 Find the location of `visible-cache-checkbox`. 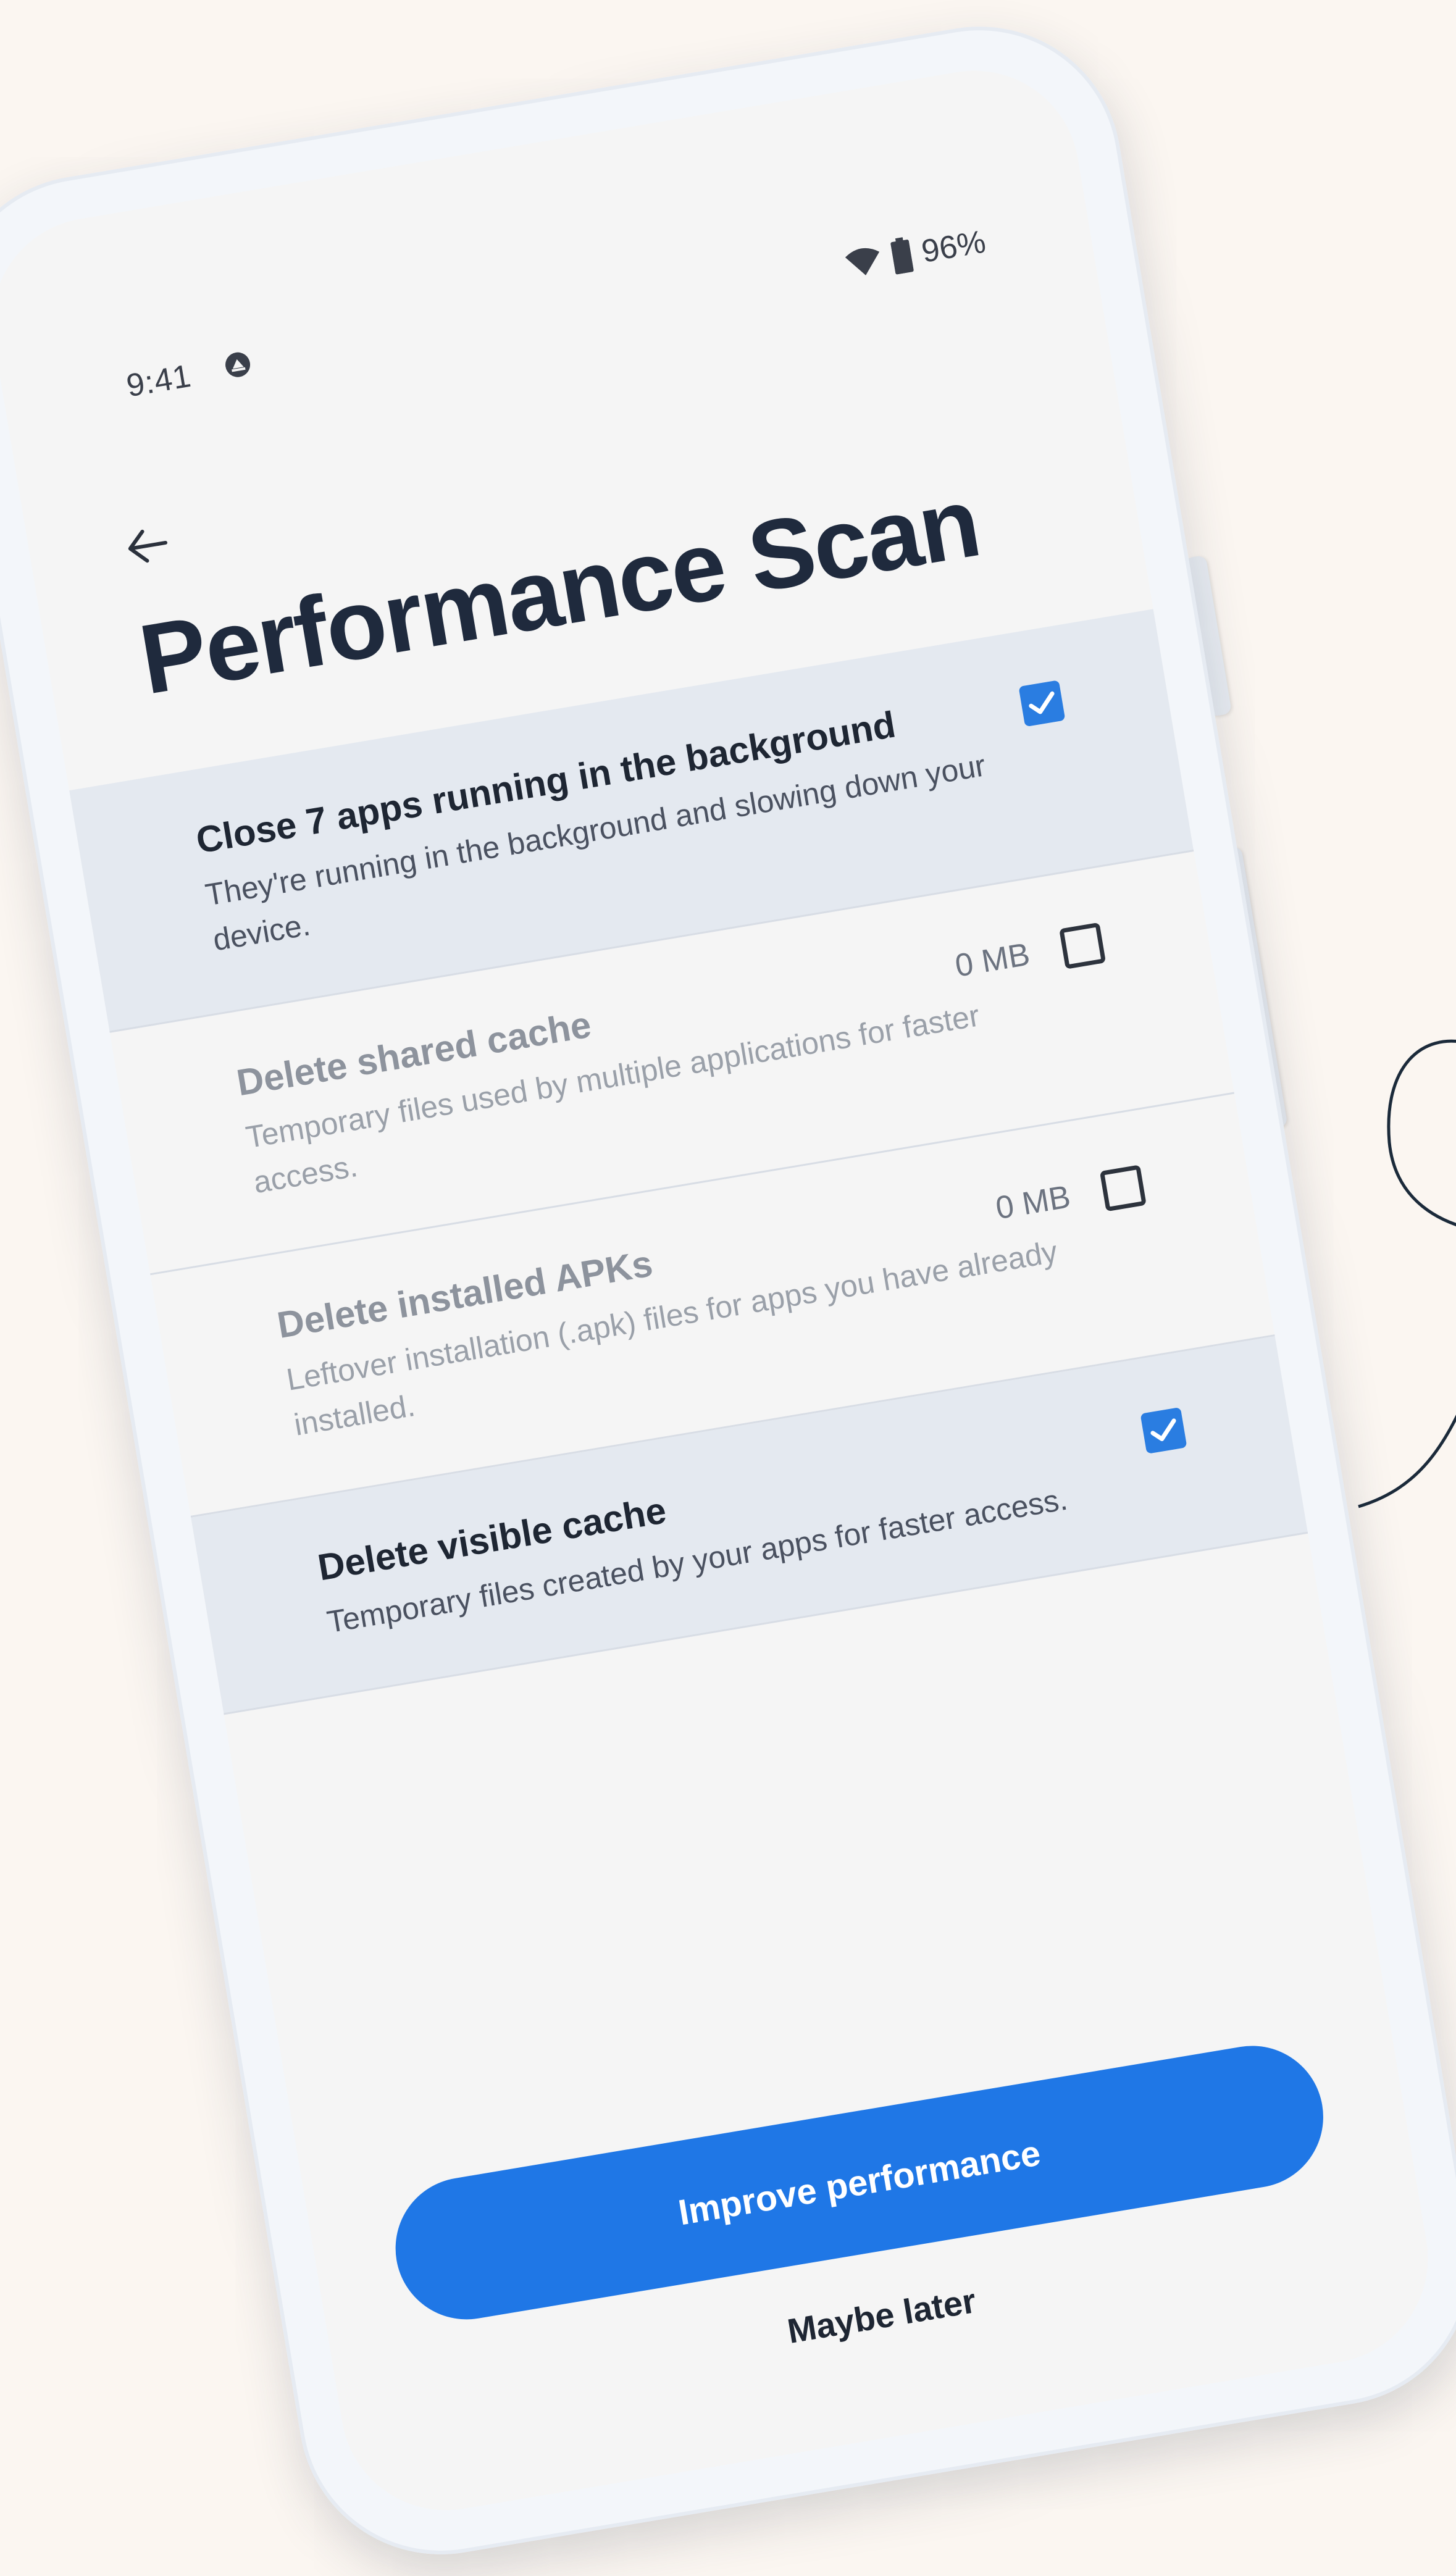

visible-cache-checkbox is located at coordinates (1163, 1430).